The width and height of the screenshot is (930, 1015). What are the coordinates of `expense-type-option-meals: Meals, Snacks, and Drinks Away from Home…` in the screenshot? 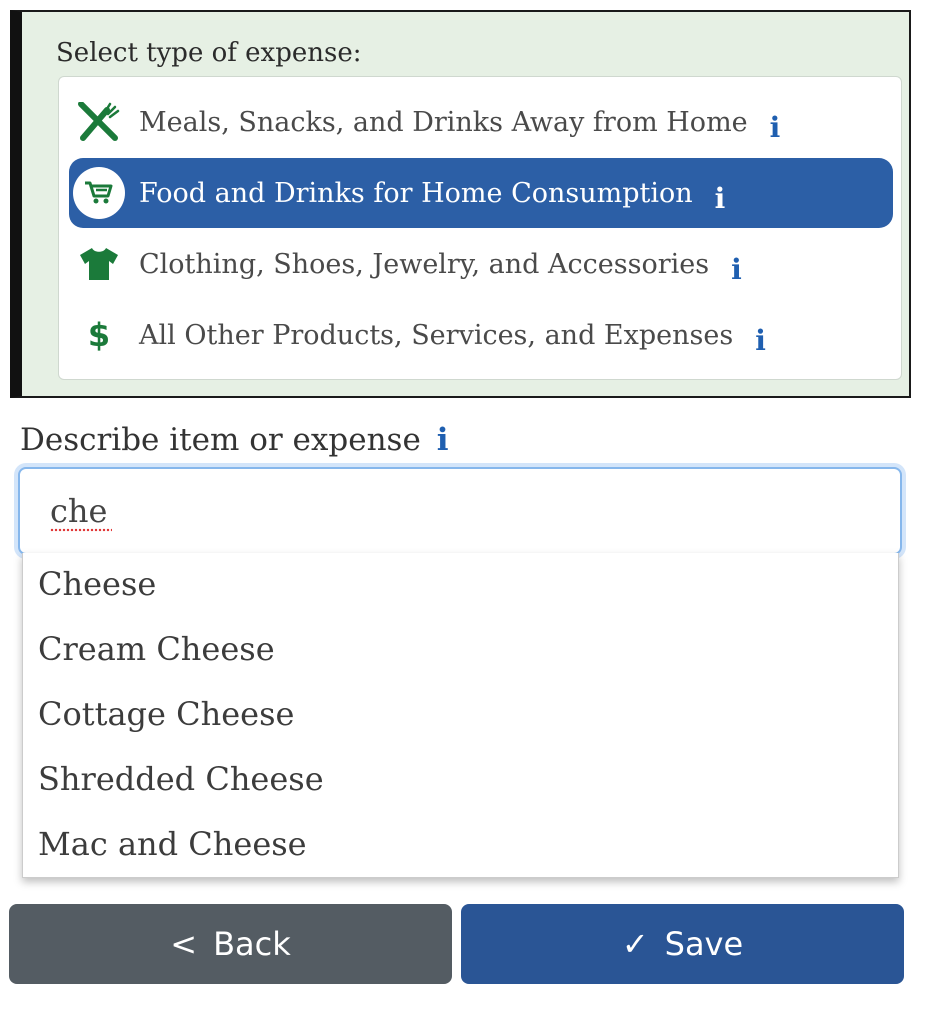 It's located at (481, 122).